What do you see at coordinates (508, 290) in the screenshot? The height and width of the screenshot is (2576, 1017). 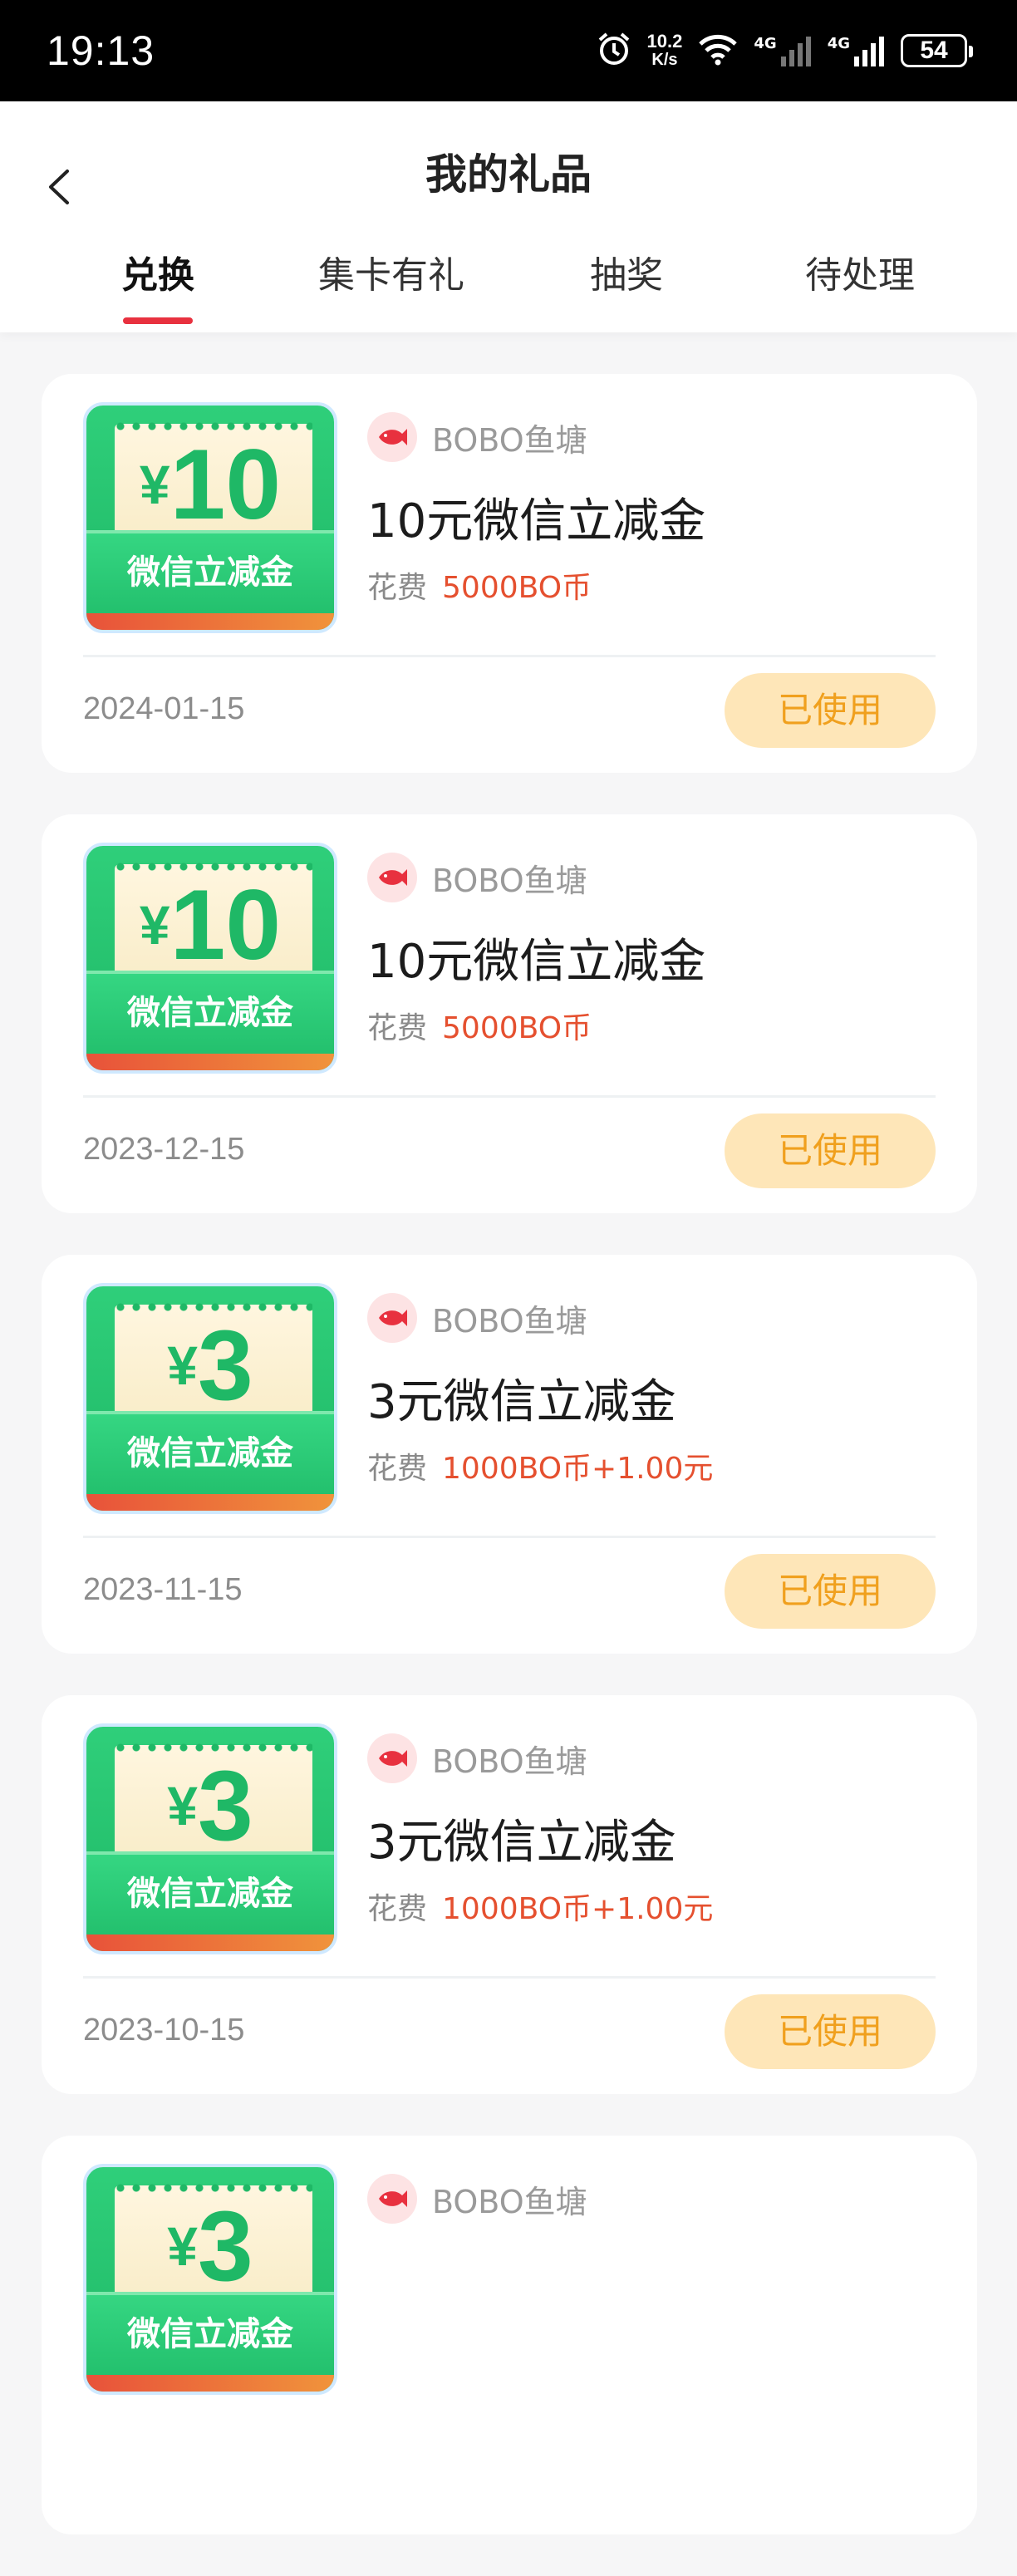 I see `tab-bar: 兑换 集卡有礼 抽奖 待处理` at bounding box center [508, 290].